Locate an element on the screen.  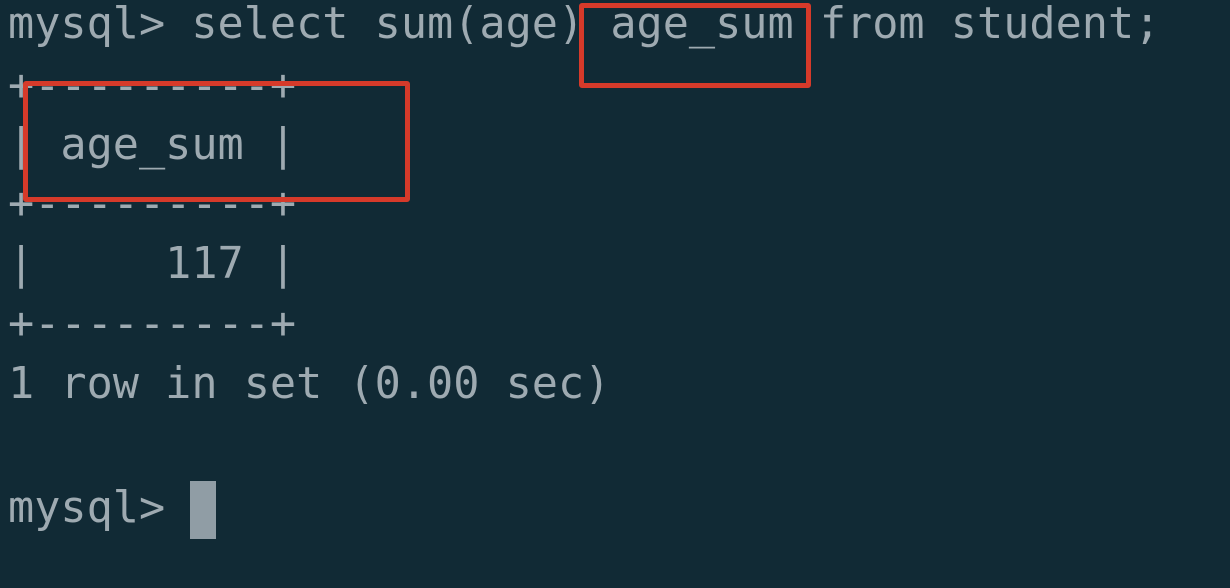
table-value-row: | 117 | is located at coordinates (152, 264).